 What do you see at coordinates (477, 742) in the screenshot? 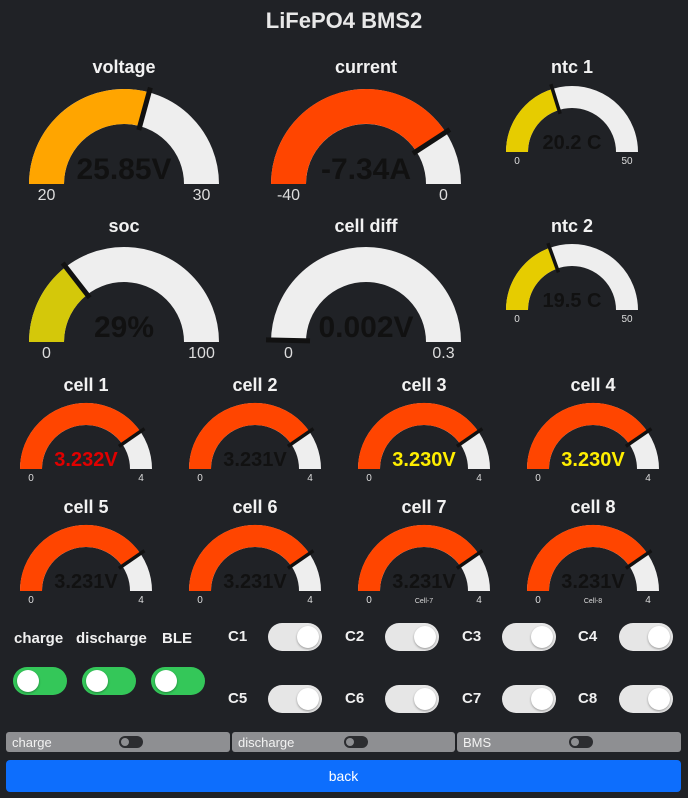
I see `bms-status-label: BMS` at bounding box center [477, 742].